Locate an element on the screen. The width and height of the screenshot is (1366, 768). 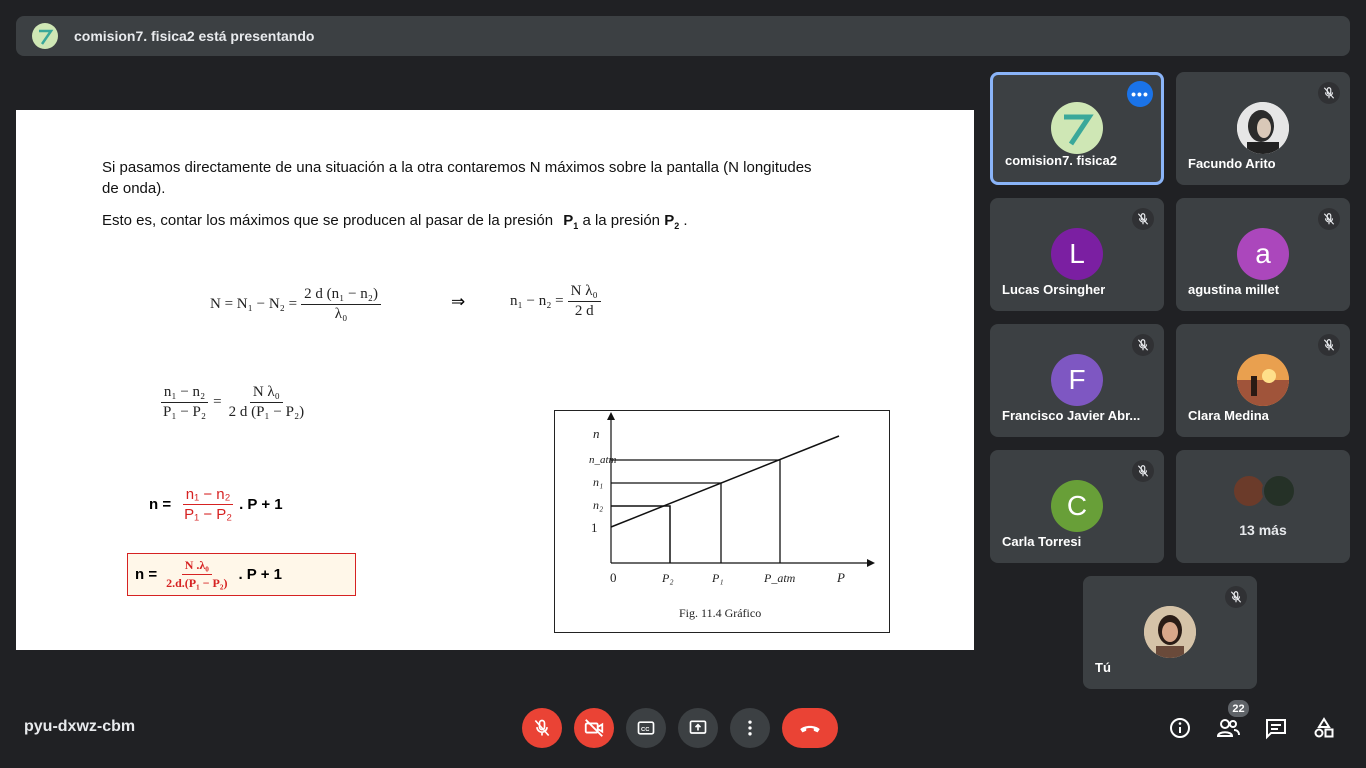
activities-button is located at coordinates (1324, 728).